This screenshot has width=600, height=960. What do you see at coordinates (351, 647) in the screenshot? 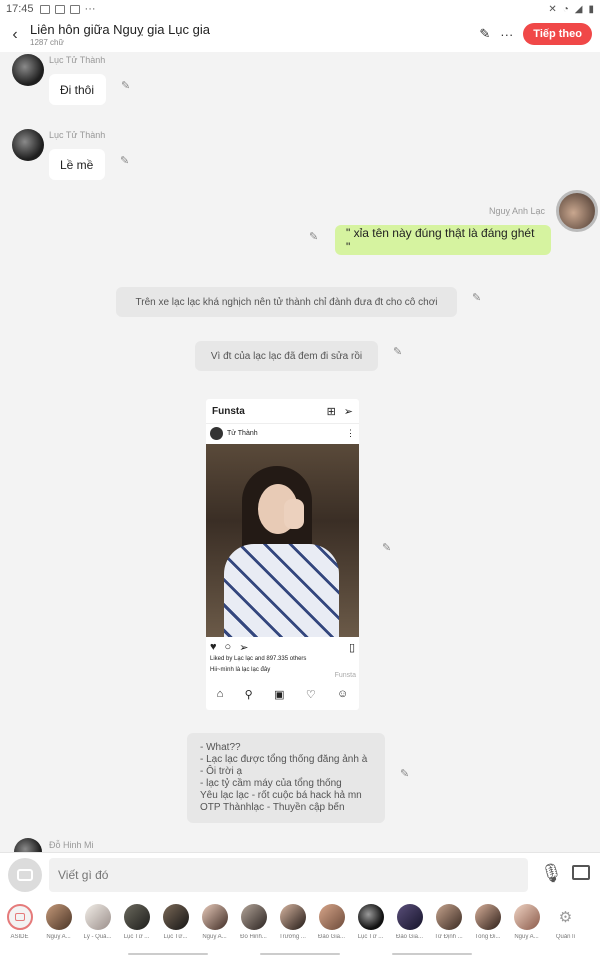
I see `bookmark-icon: ▯` at bounding box center [351, 647].